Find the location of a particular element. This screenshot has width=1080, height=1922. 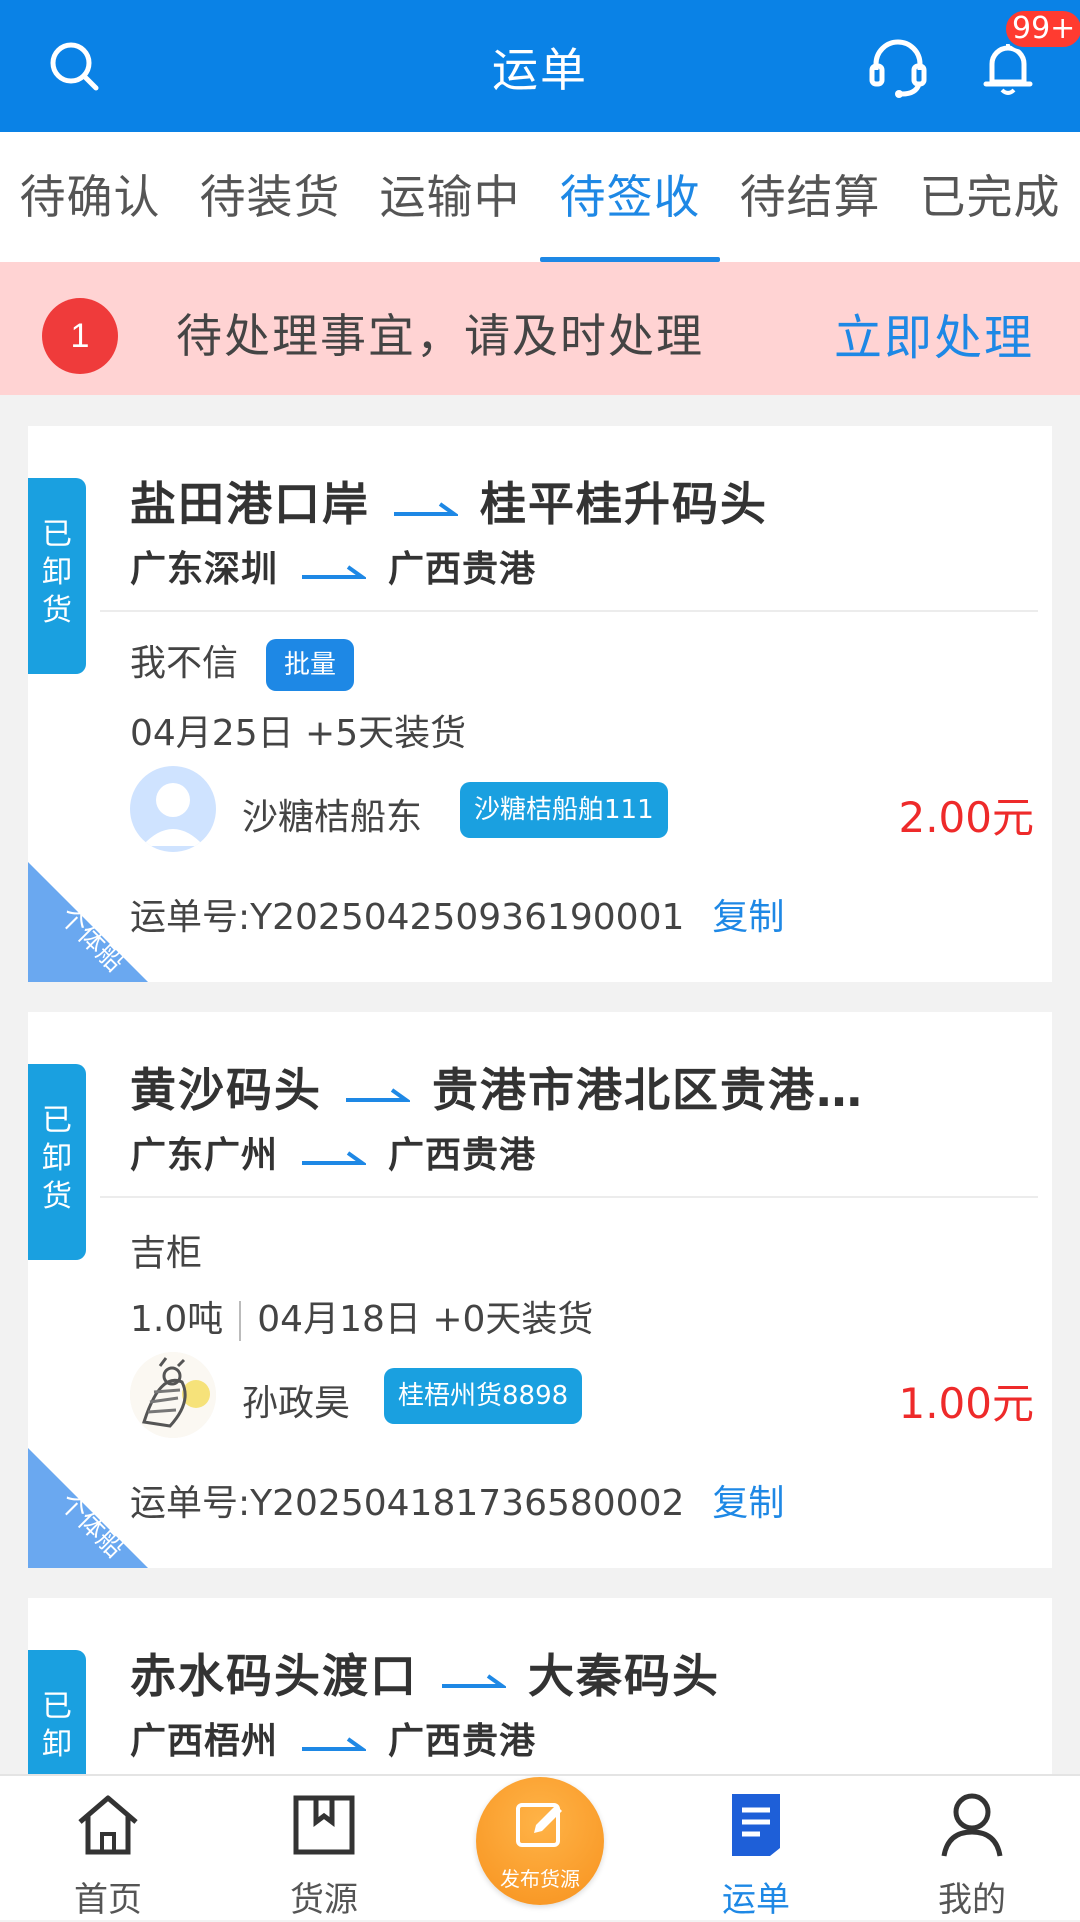

city-route: 广西梧州 广西贵港 is located at coordinates (333, 1738).